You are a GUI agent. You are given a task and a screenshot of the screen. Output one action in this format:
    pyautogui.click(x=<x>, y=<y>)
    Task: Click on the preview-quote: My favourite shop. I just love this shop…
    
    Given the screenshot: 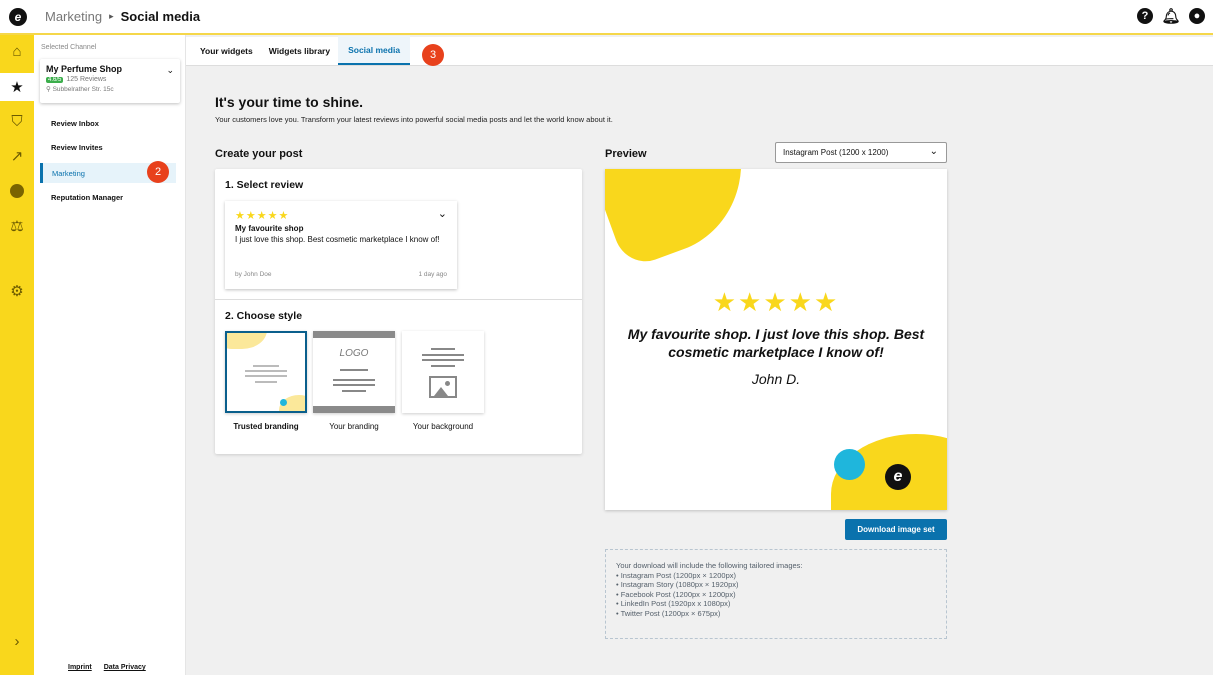 What is the action you would take?
    pyautogui.click(x=776, y=343)
    